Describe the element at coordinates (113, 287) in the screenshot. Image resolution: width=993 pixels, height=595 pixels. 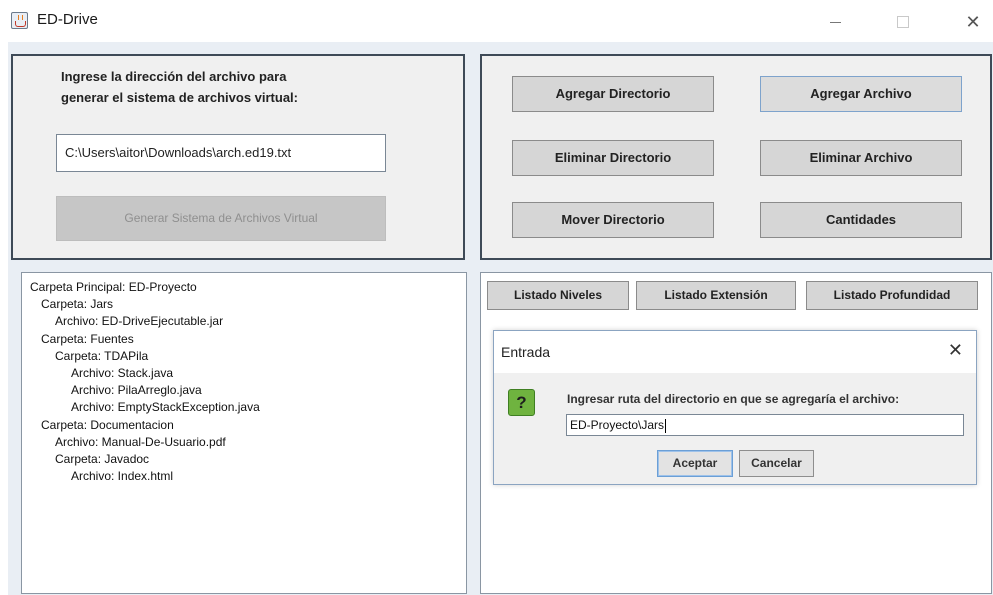
I see `tree-item: Carpeta Principal: ED-Proyecto` at that location.